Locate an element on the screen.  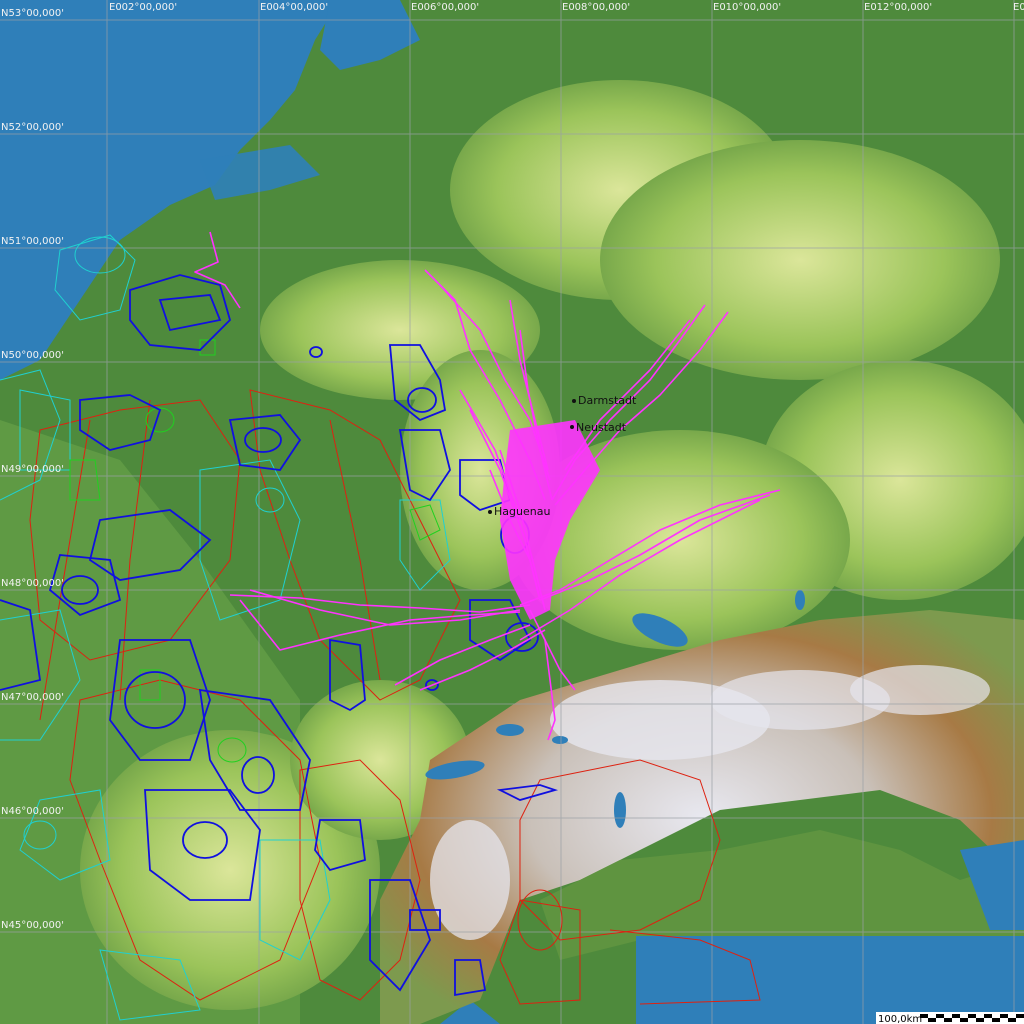
lon-label-8e: E008°00,000' is located at coordinates (596, 7).